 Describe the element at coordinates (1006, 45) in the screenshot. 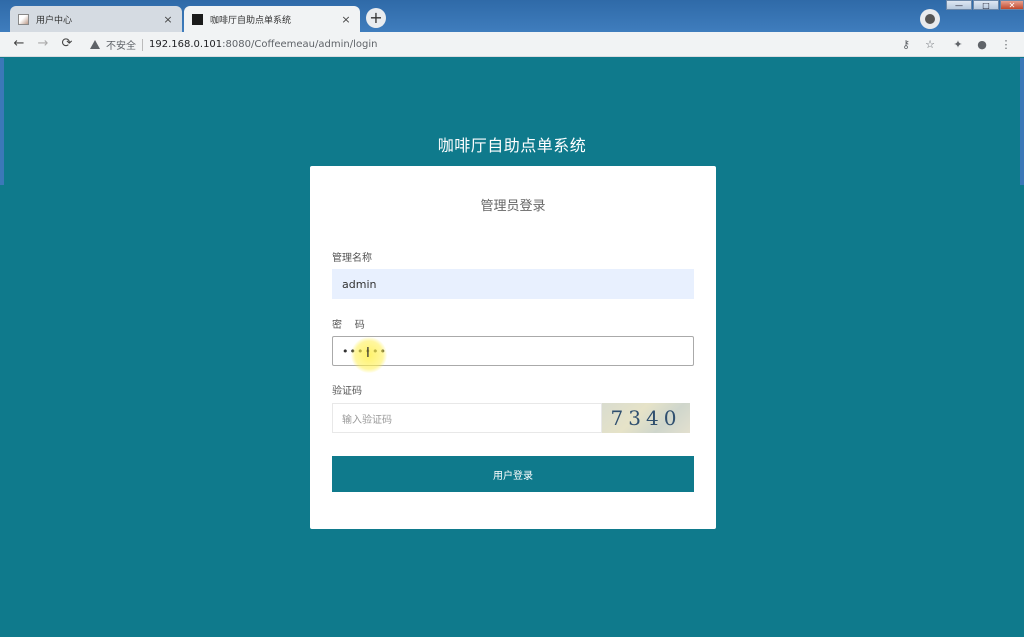

I see `menu-icon: ⋮` at that location.